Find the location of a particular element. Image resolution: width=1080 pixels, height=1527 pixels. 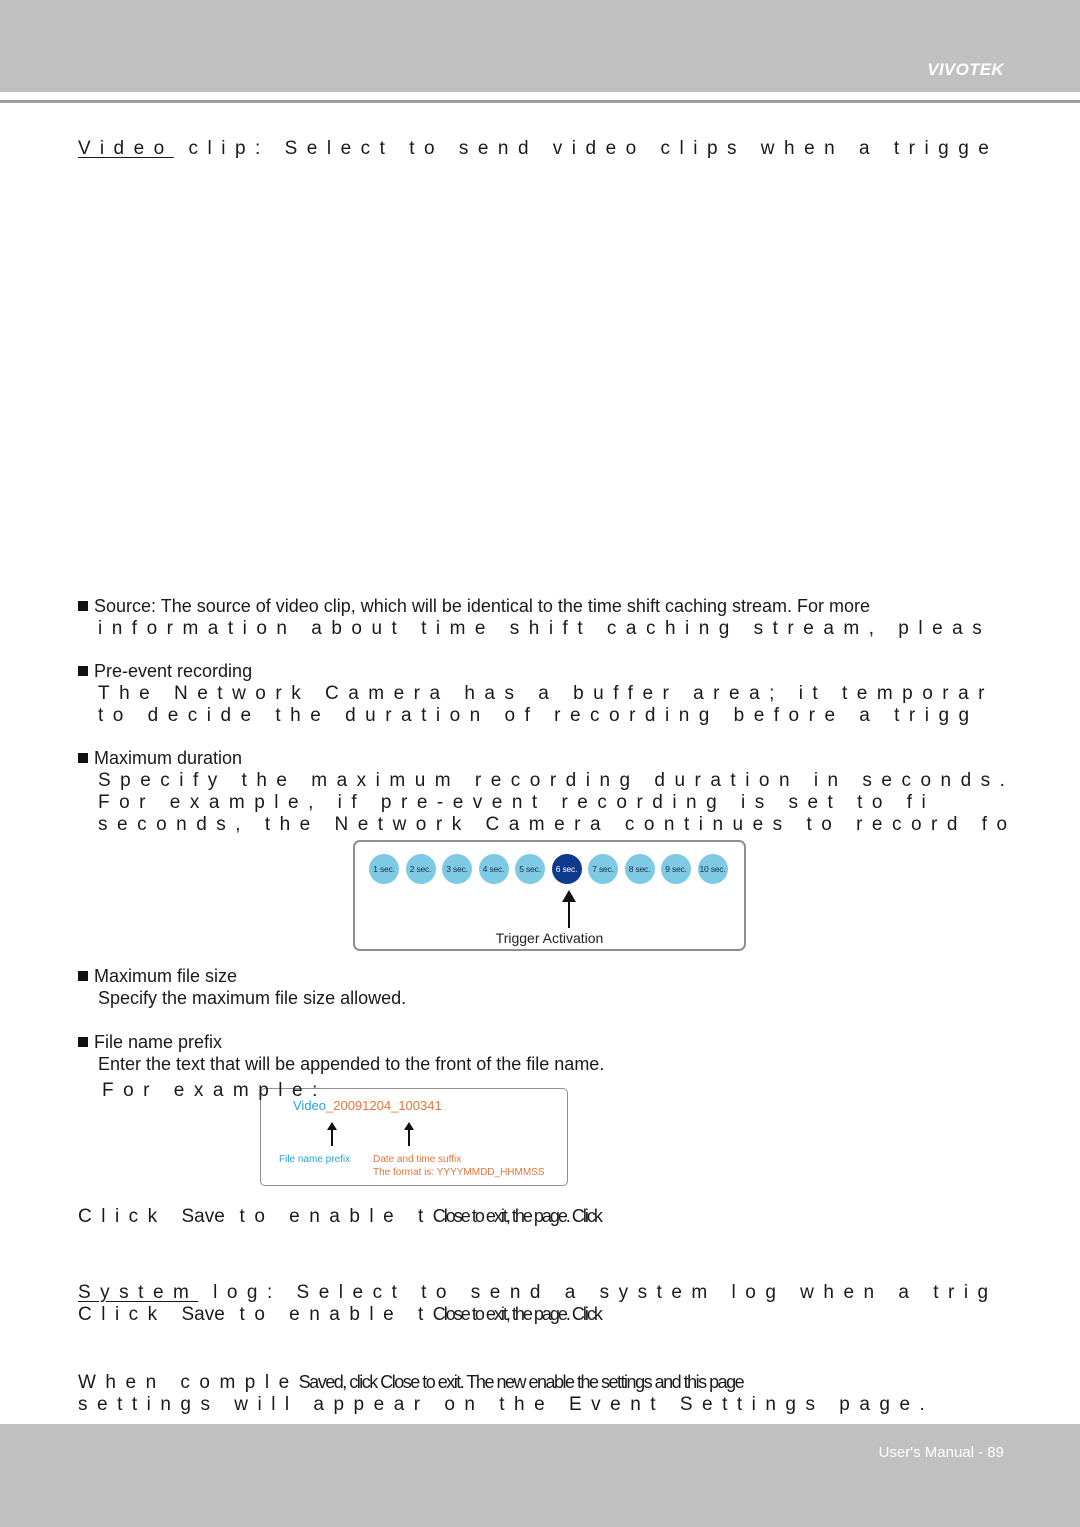

page-number: User's Manual - 89 is located at coordinates (941, 1452).